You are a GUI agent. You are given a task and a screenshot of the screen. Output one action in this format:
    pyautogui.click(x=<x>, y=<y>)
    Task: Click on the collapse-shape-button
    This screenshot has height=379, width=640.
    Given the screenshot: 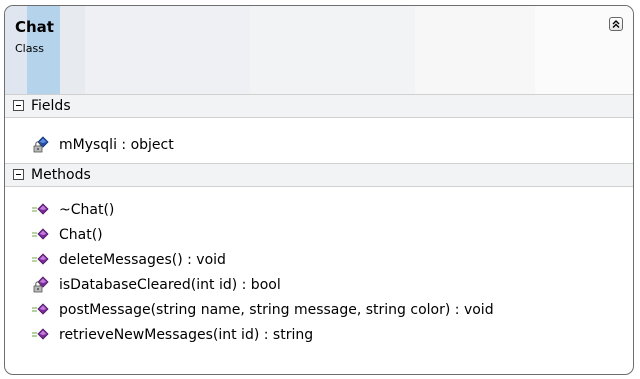 What is the action you would take?
    pyautogui.click(x=616, y=24)
    